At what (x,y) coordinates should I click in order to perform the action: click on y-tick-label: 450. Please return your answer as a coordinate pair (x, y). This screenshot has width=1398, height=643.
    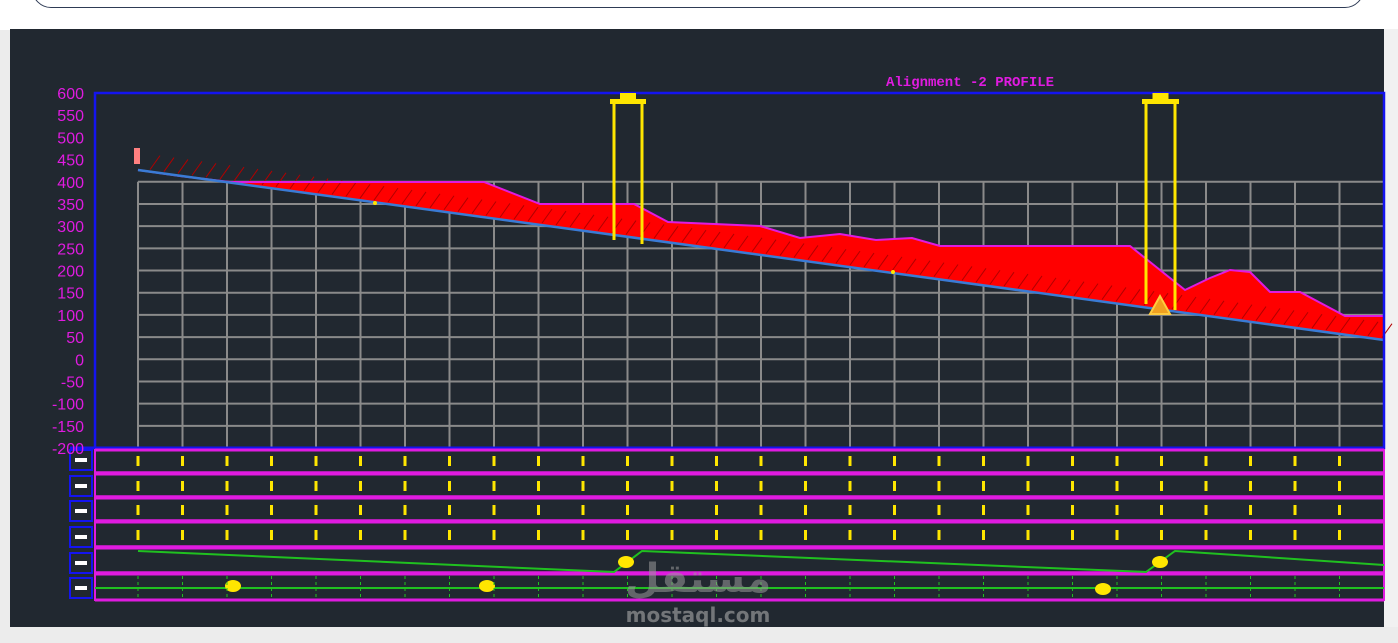
    Looking at the image, I should click on (70, 161).